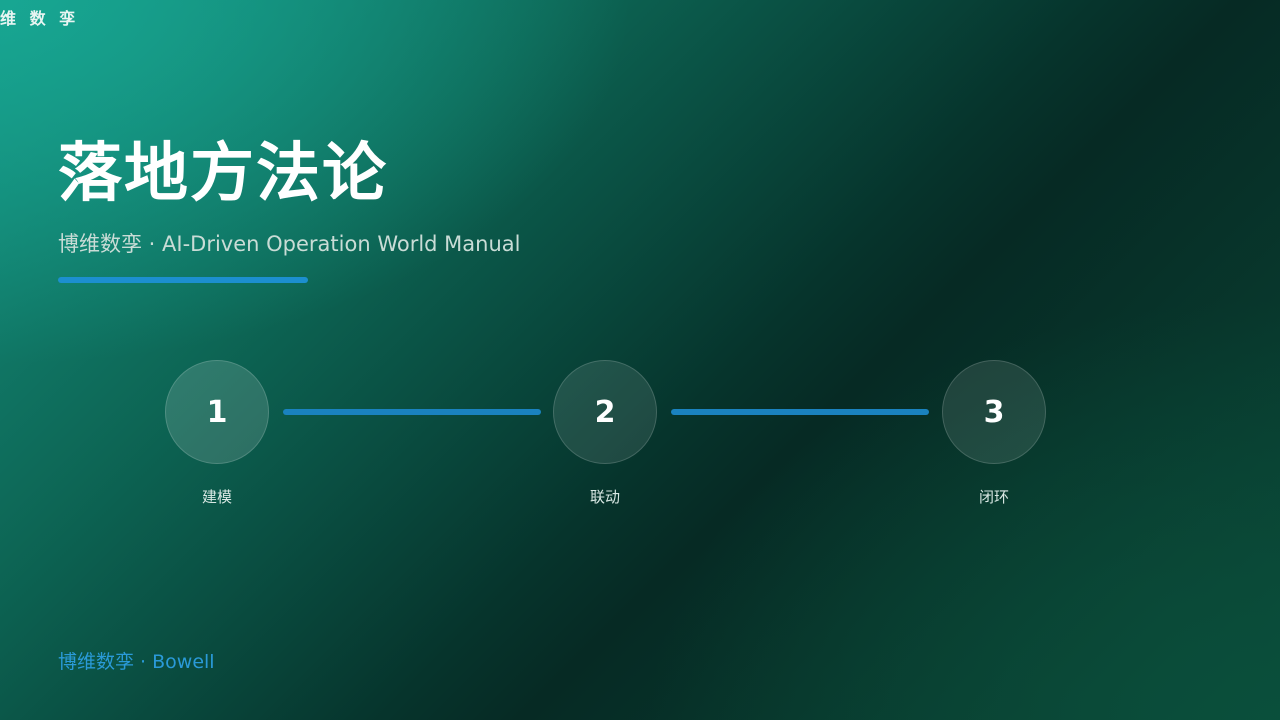 This screenshot has width=1280, height=720. I want to click on page-title: 落地方法论, so click(223, 174).